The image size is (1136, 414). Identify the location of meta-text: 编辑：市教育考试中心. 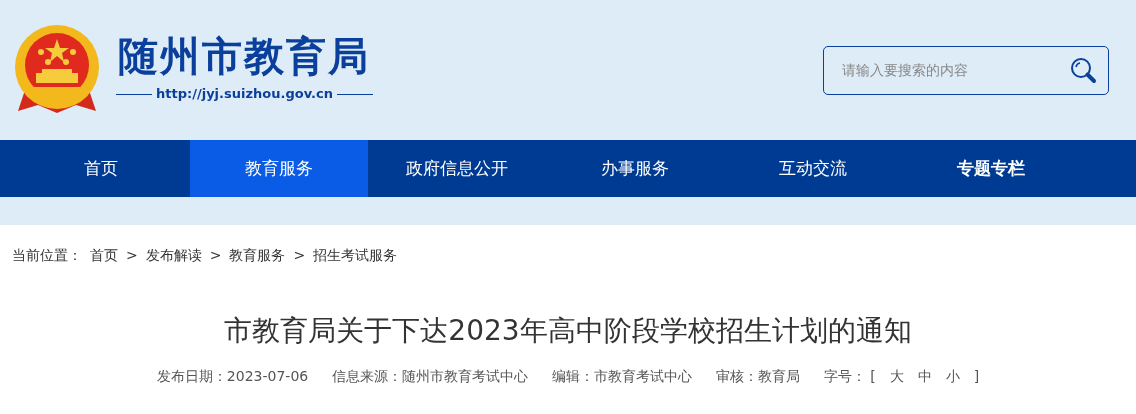
(622, 376).